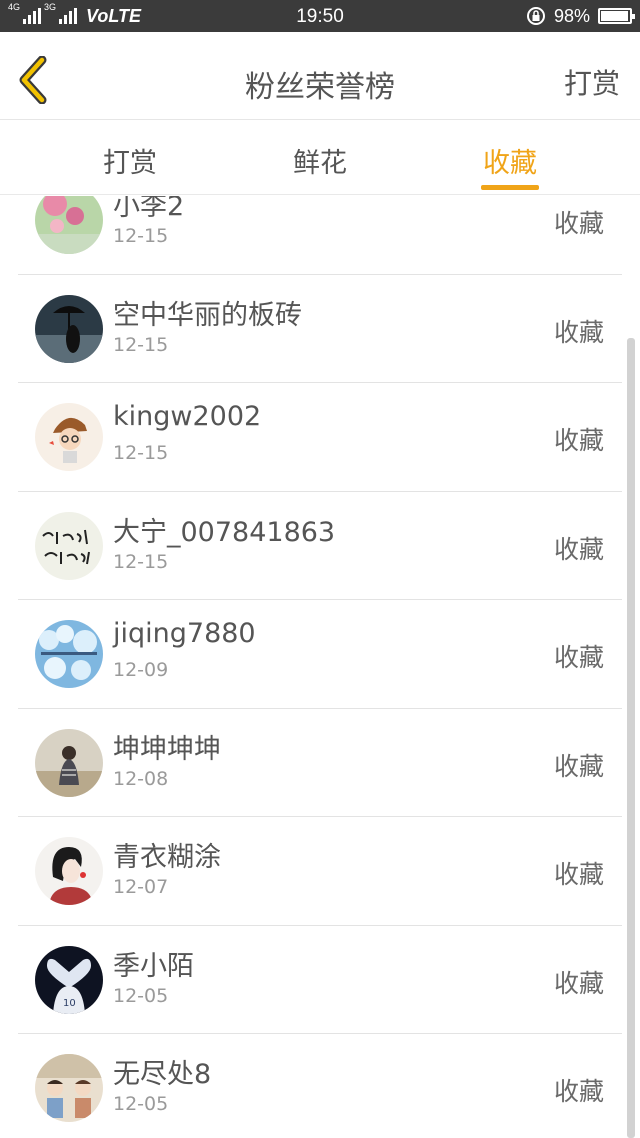 The width and height of the screenshot is (640, 1138). What do you see at coordinates (224, 532) in the screenshot?
I see `user-name: 大宁_007841863` at bounding box center [224, 532].